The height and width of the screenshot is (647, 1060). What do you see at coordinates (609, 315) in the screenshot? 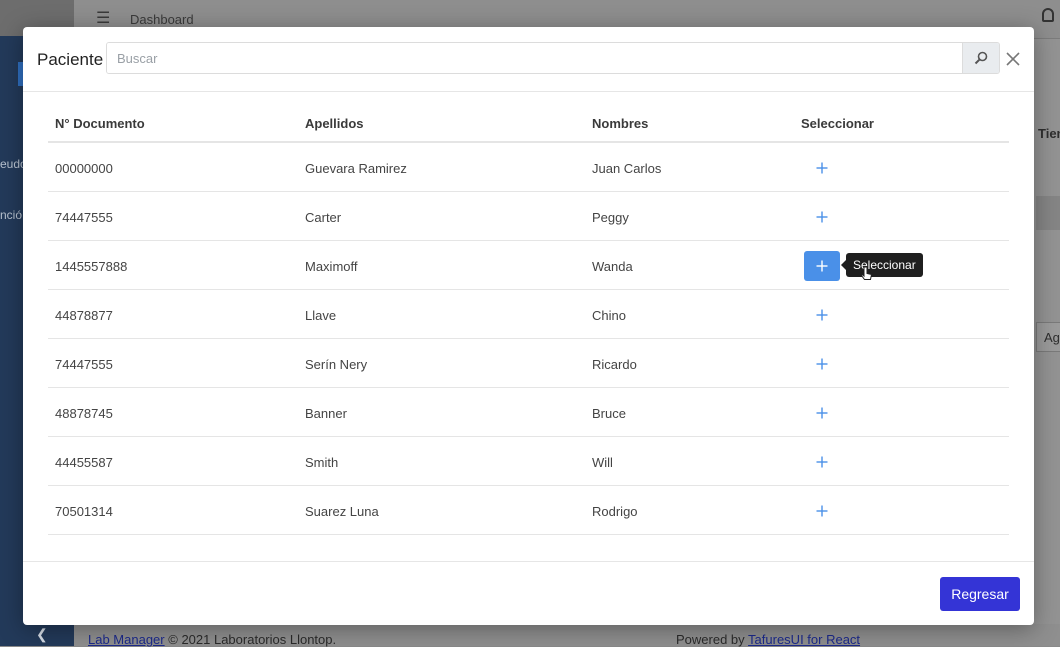
I see `cell-nombres: Chino` at bounding box center [609, 315].